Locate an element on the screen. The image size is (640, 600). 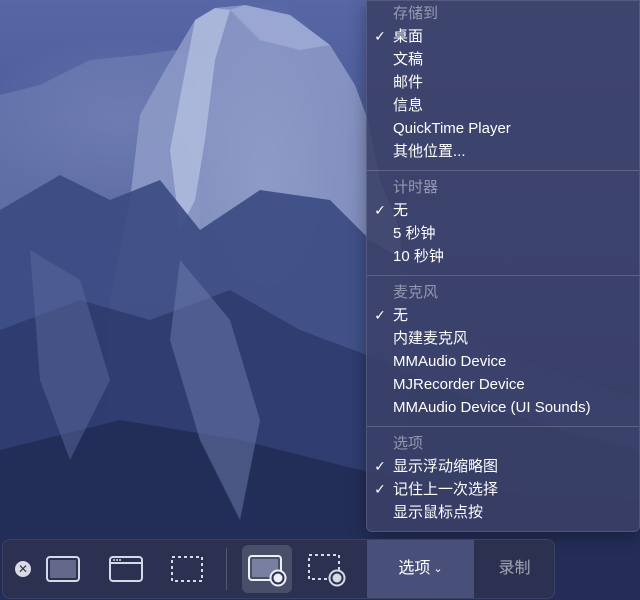
menu-item-desktop: ✓ 桌面 is located at coordinates (503, 36).